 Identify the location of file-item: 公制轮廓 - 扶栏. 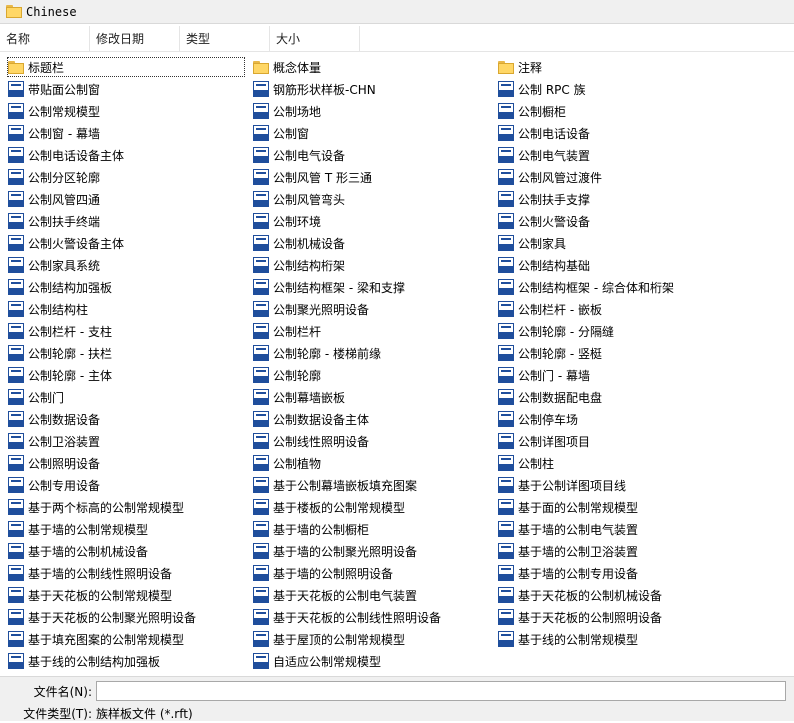
(128, 353).